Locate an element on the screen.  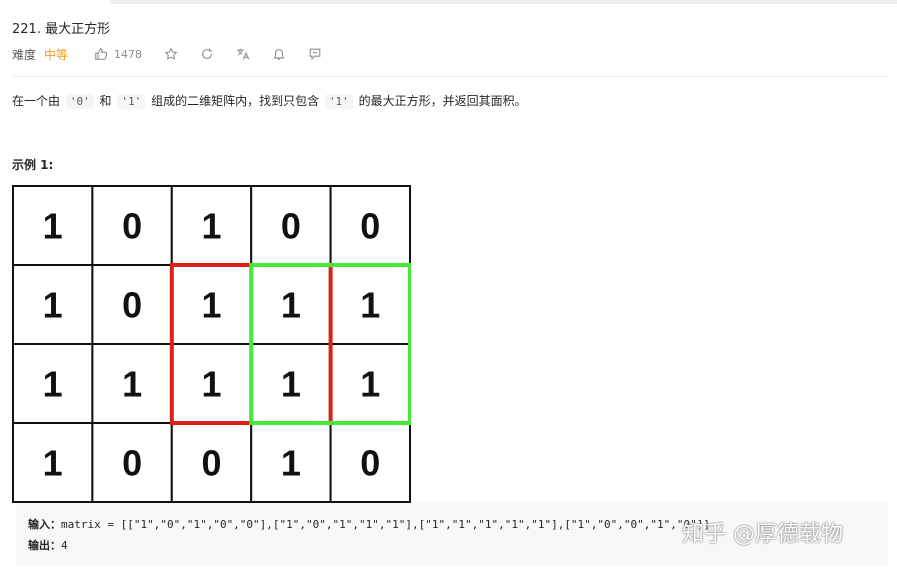
comment-icon is located at coordinates (315, 54).